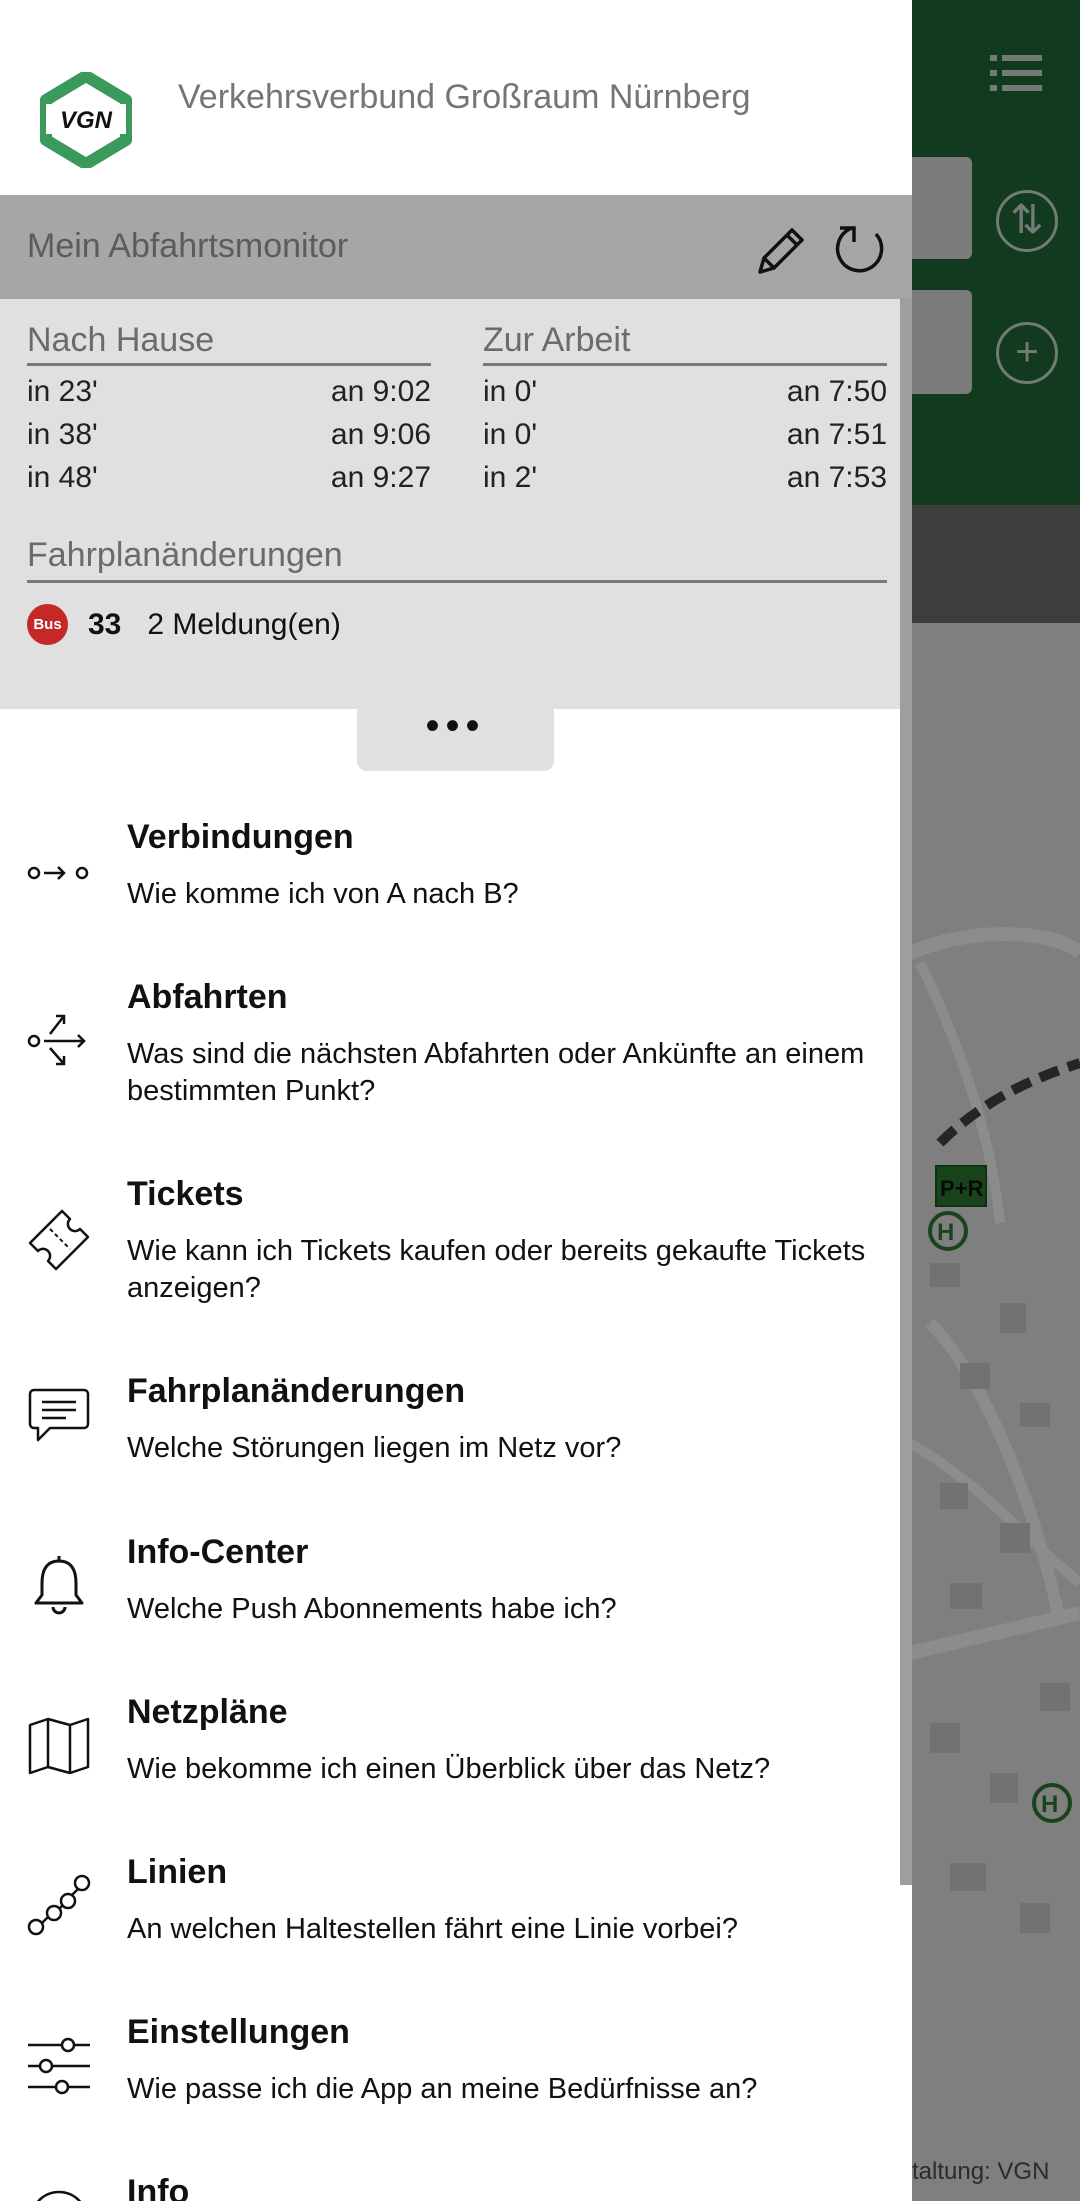 This screenshot has height=2201, width=1080. Describe the element at coordinates (229, 473) in the screenshot. I see `departure-row: in 48' an 9:27` at that location.